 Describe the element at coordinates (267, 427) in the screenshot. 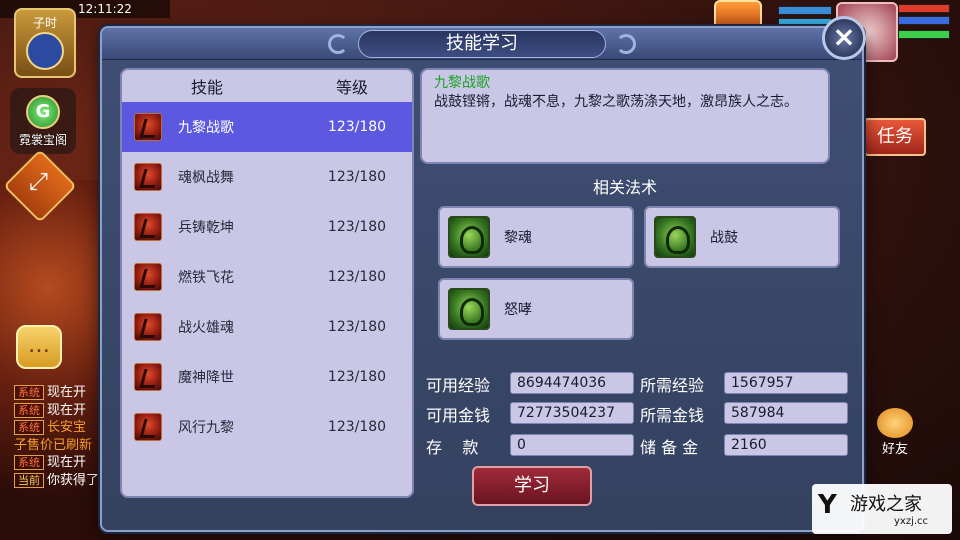

I see `skill-row: 风行九黎 123/180` at that location.